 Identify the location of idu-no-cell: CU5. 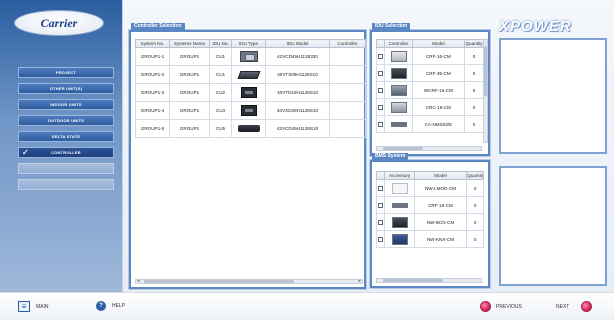
(220, 128).